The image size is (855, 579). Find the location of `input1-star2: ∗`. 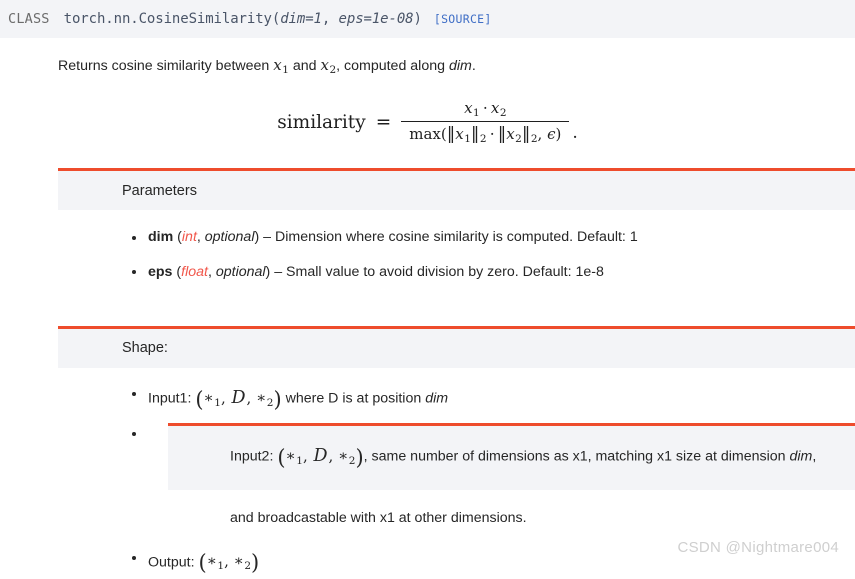

input1-star2: ∗ is located at coordinates (261, 397).